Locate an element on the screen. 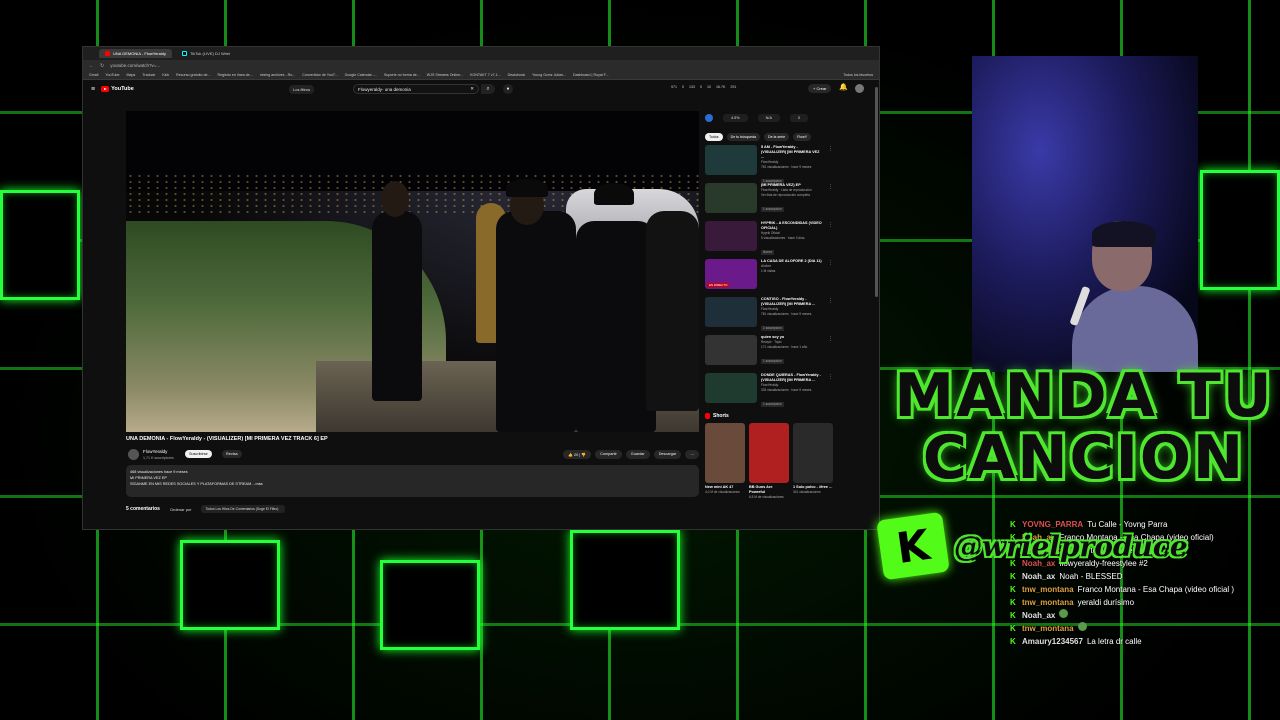 The height and width of the screenshot is (720, 1280). download-button: Descargar is located at coordinates (667, 454).